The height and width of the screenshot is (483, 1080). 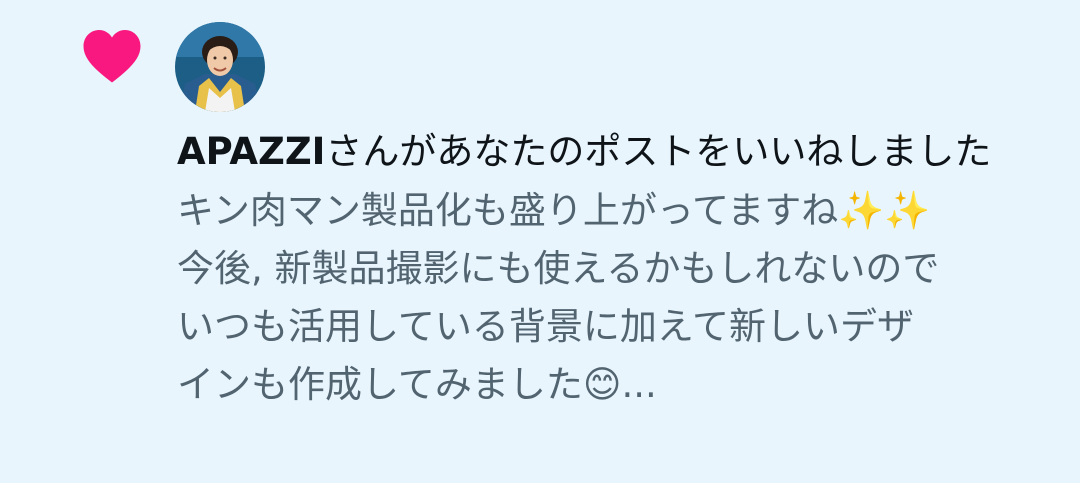 I want to click on notification-headline: APAZZIさんがあなたのポストをいいねしました, so click(x=612, y=152).